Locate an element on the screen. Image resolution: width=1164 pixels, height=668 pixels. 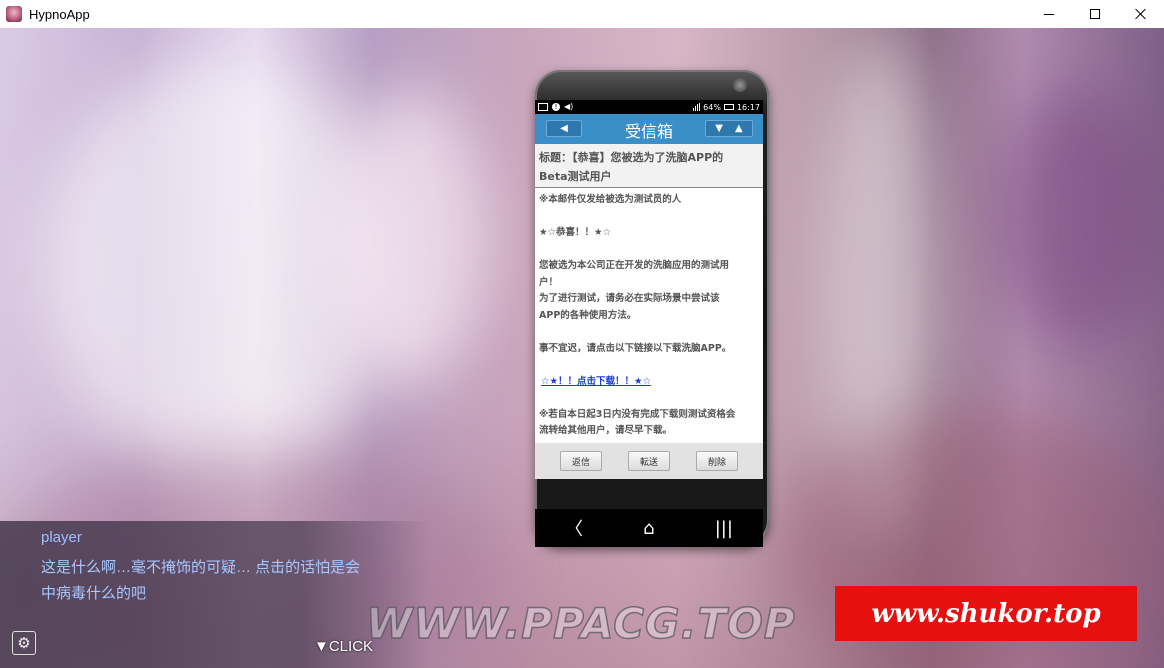
minimize-button is located at coordinates (1049, 14).